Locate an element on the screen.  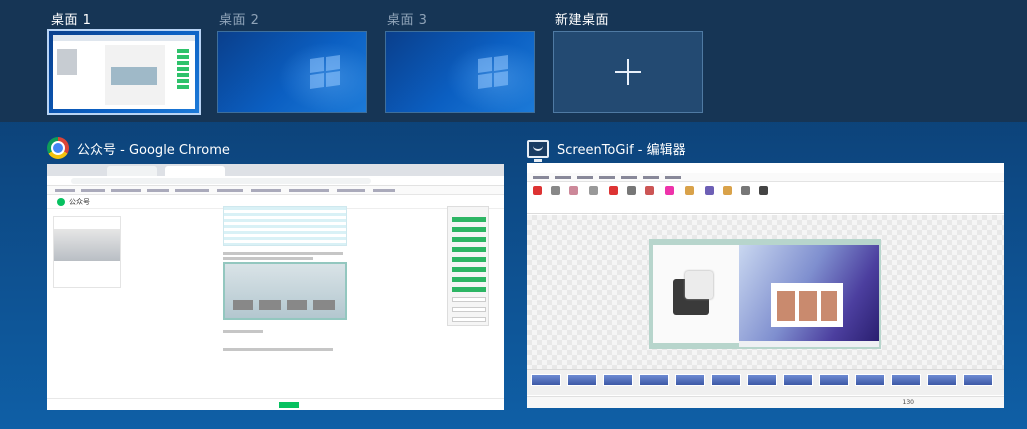
screentogif-icon is located at coordinates (538, 150).